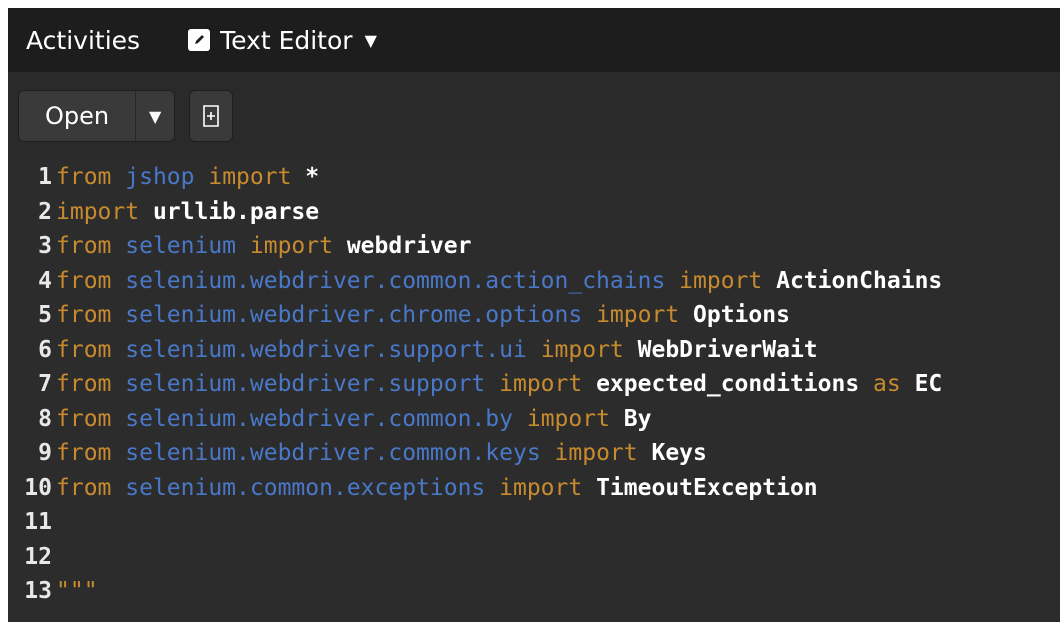  Describe the element at coordinates (728, 384) in the screenshot. I see `code-token: expected_conditions` at that location.